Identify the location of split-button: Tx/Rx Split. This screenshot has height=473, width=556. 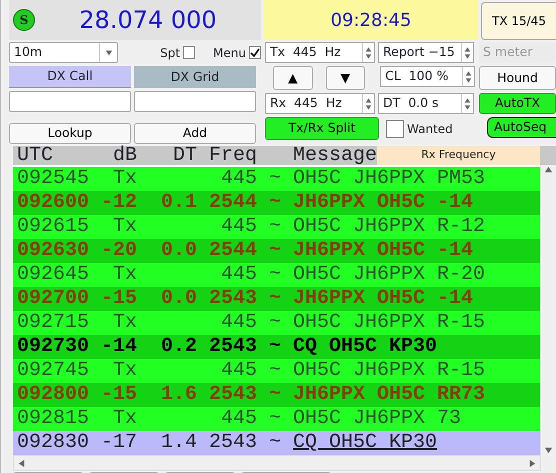
(322, 128).